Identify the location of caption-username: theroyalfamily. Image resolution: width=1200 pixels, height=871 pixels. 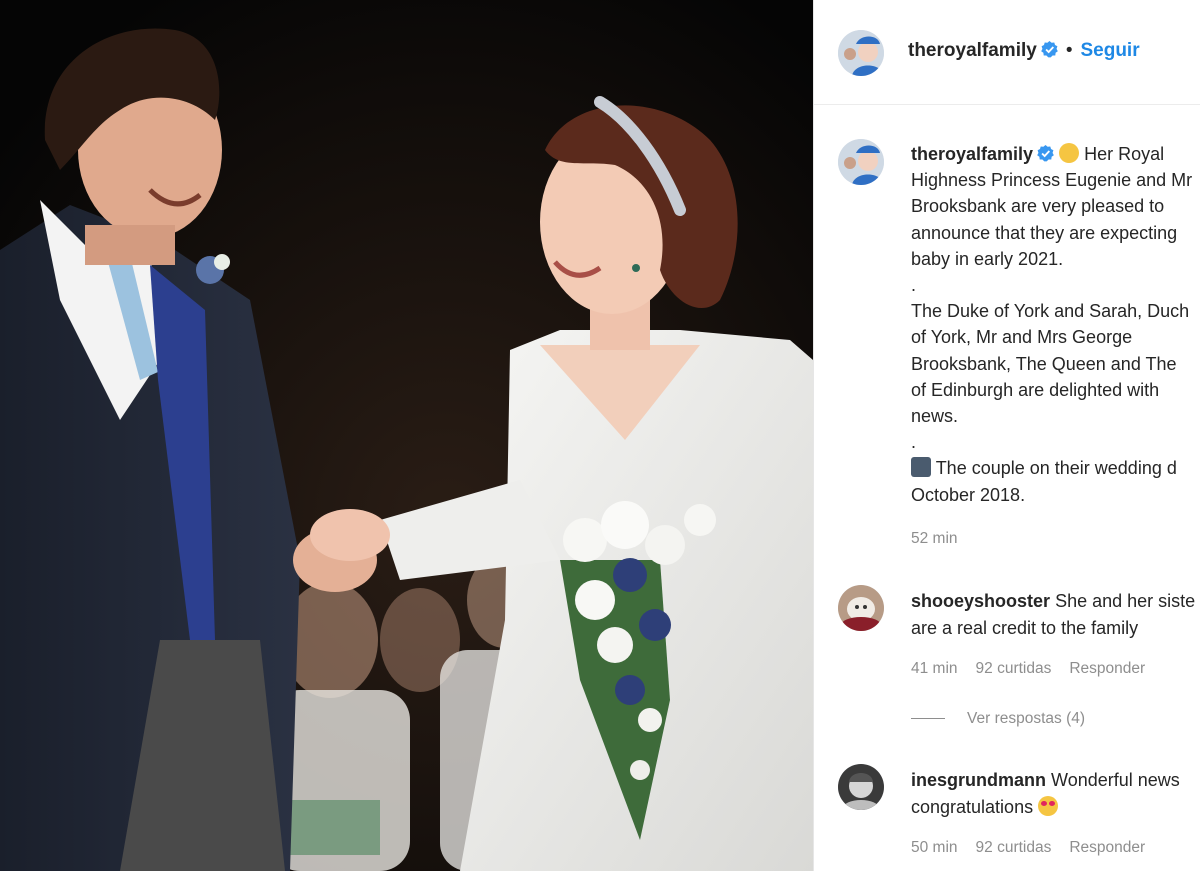
(972, 154).